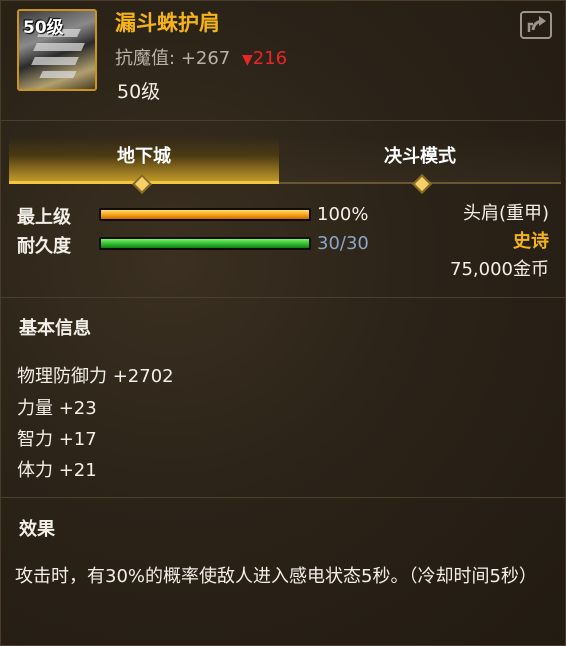 This screenshot has height=646, width=566. Describe the element at coordinates (343, 243) in the screenshot. I see `durability-value: 30/30` at that location.